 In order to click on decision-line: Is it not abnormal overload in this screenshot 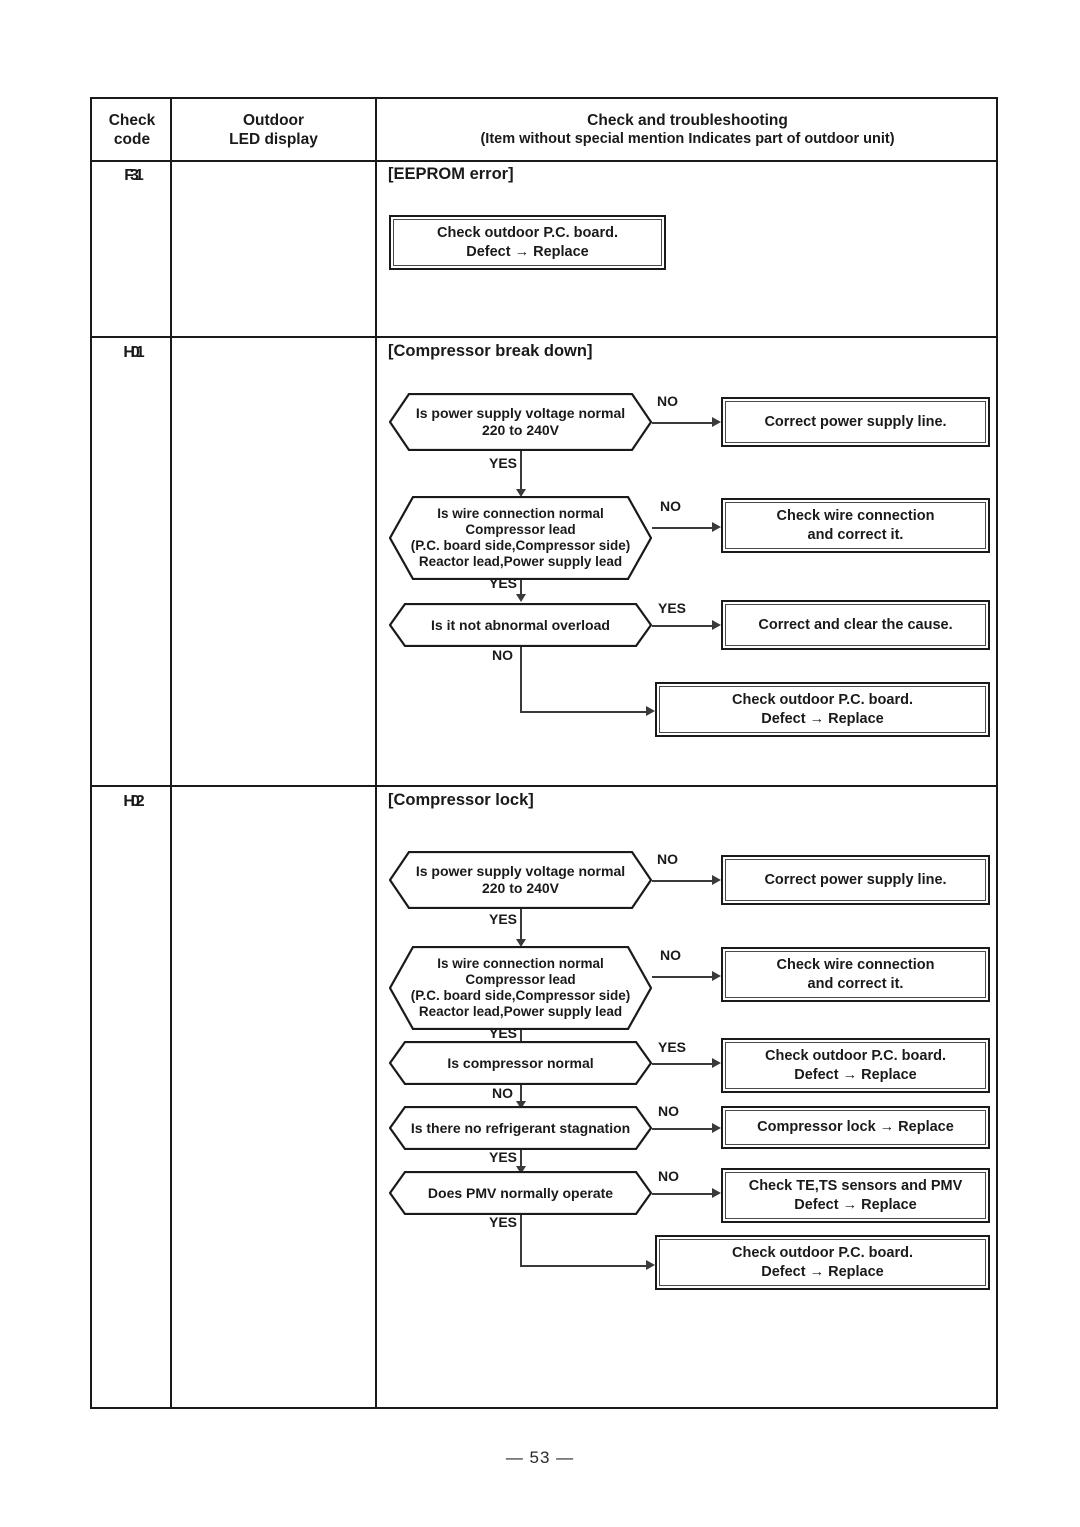, I will do `click(520, 624)`.